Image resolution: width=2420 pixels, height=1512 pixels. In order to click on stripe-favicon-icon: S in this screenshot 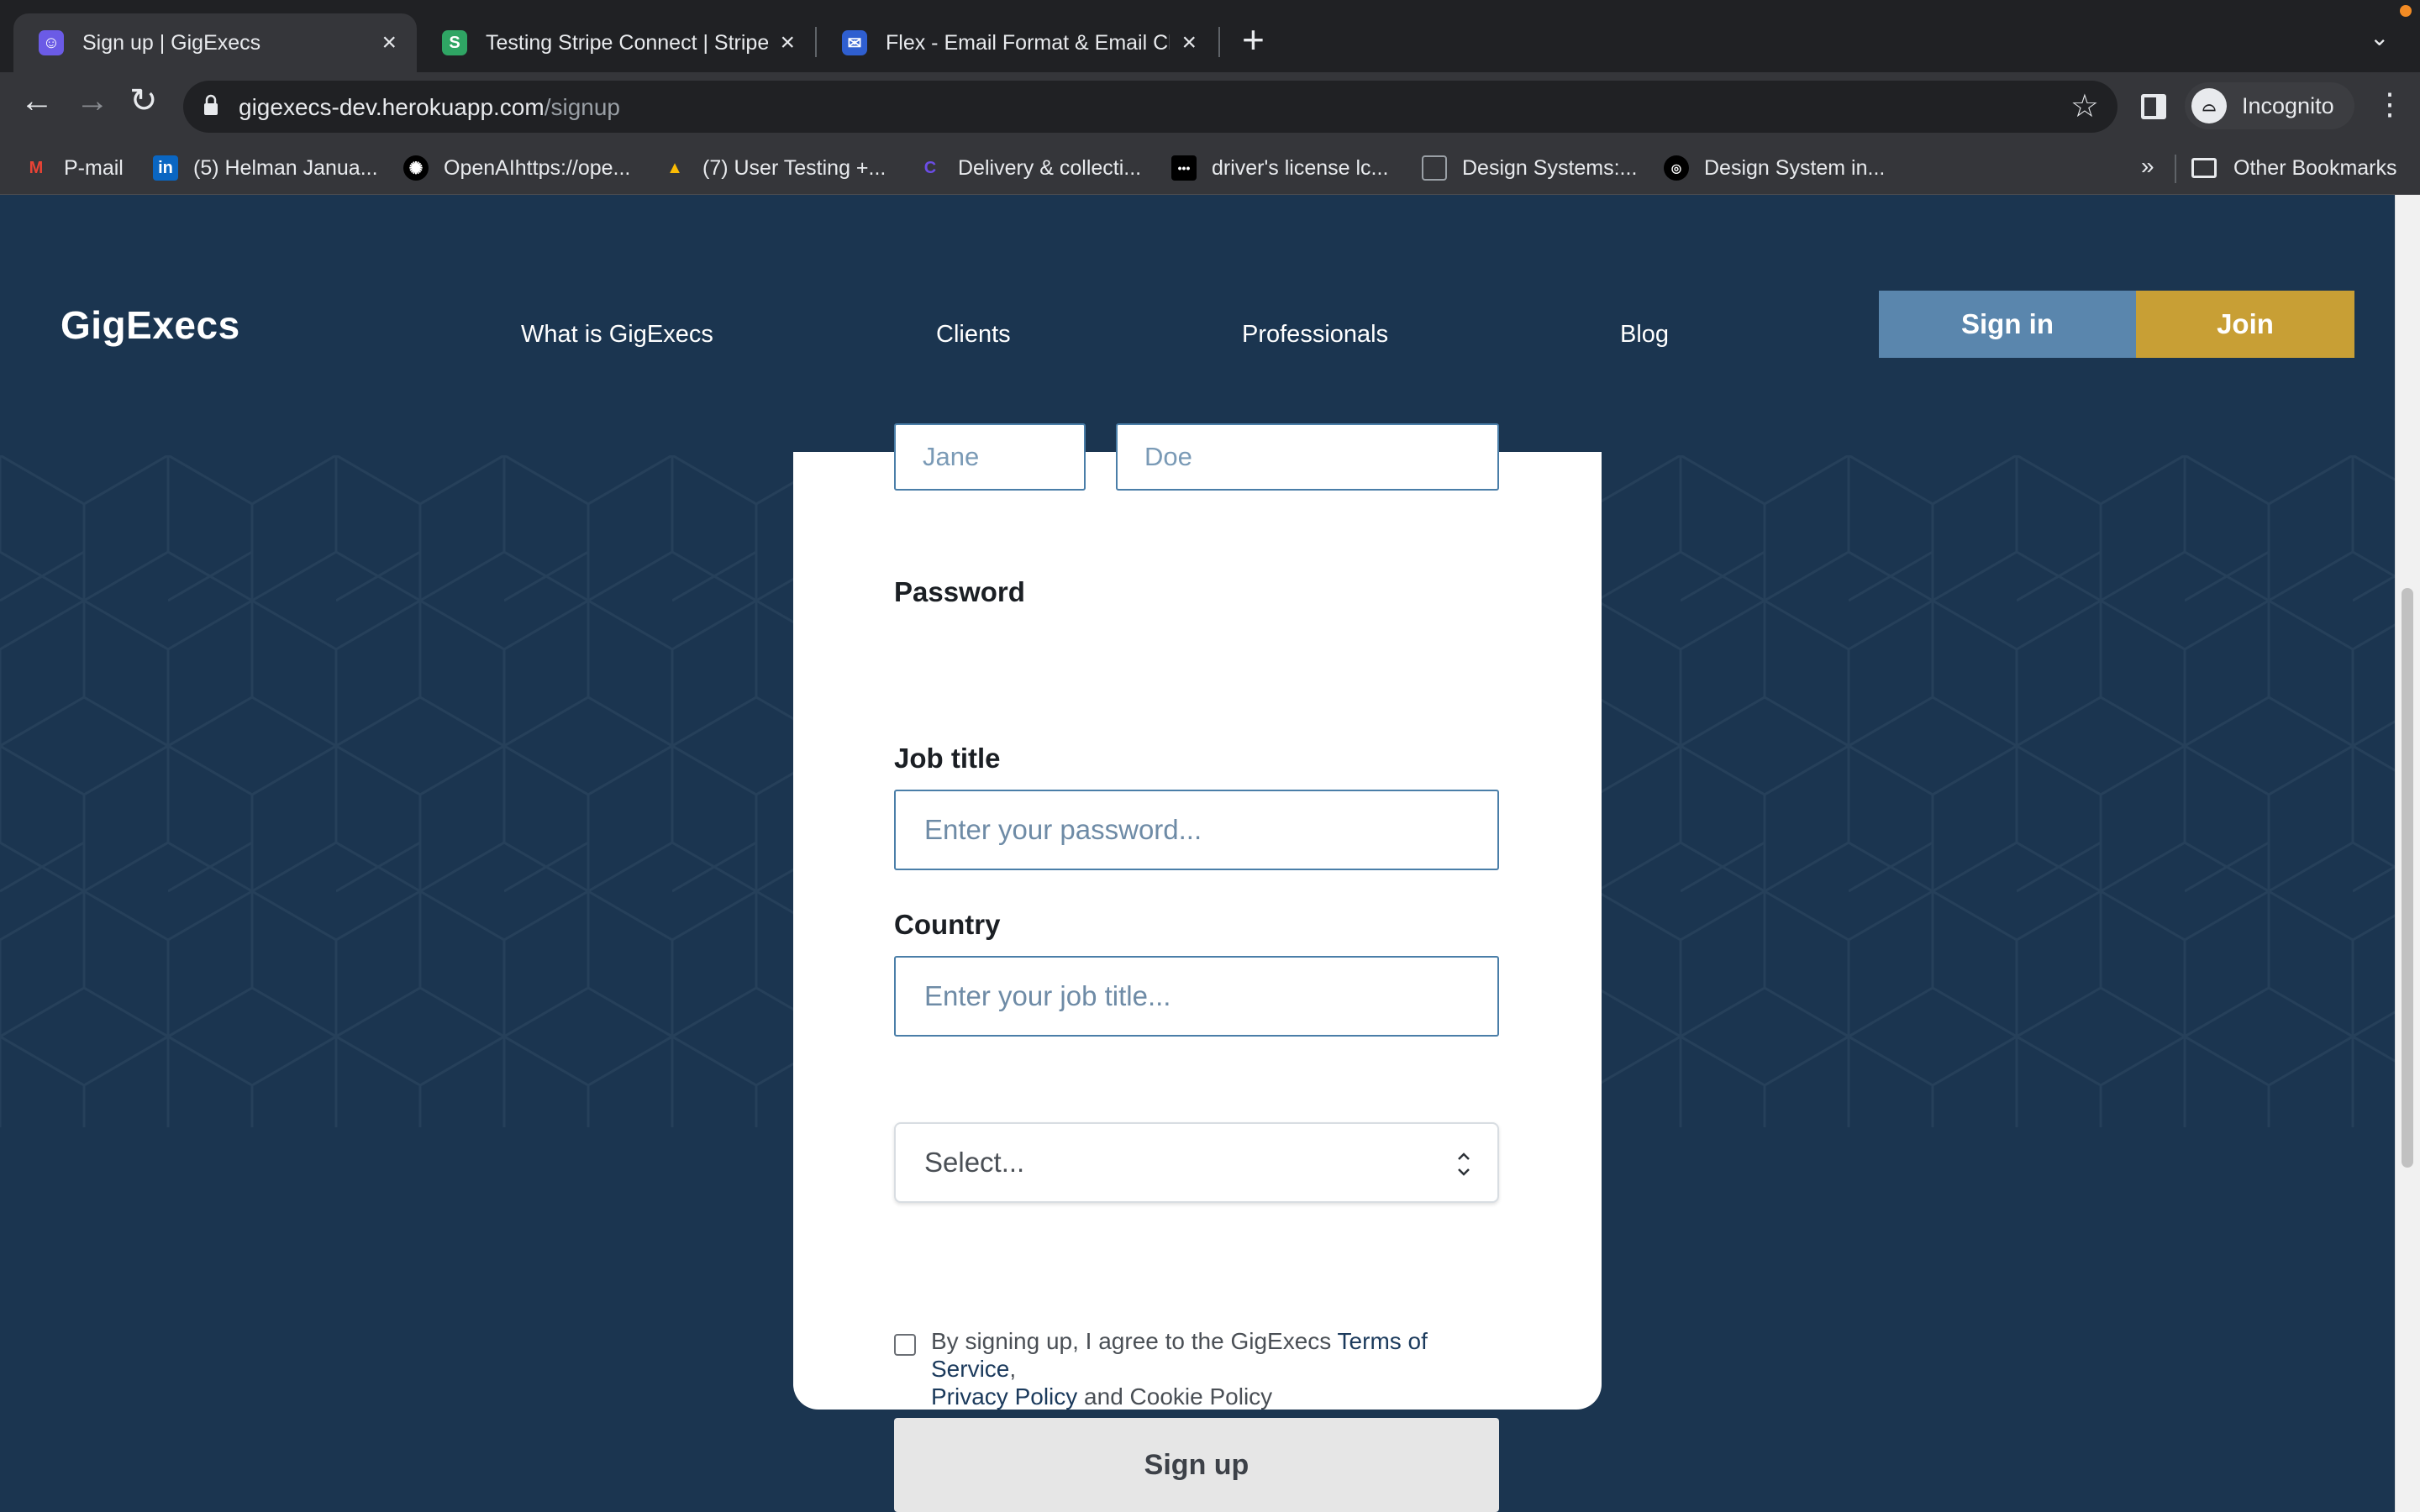, I will do `click(454, 42)`.